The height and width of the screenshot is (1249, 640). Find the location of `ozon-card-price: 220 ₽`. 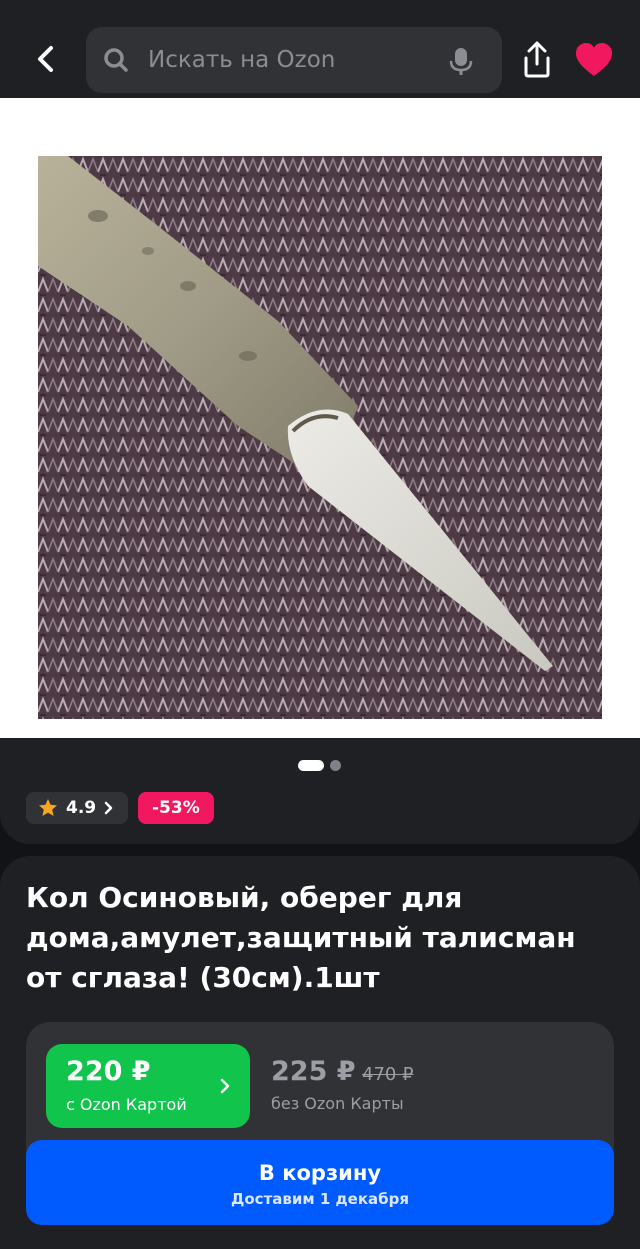

ozon-card-price: 220 ₽ is located at coordinates (108, 1071).